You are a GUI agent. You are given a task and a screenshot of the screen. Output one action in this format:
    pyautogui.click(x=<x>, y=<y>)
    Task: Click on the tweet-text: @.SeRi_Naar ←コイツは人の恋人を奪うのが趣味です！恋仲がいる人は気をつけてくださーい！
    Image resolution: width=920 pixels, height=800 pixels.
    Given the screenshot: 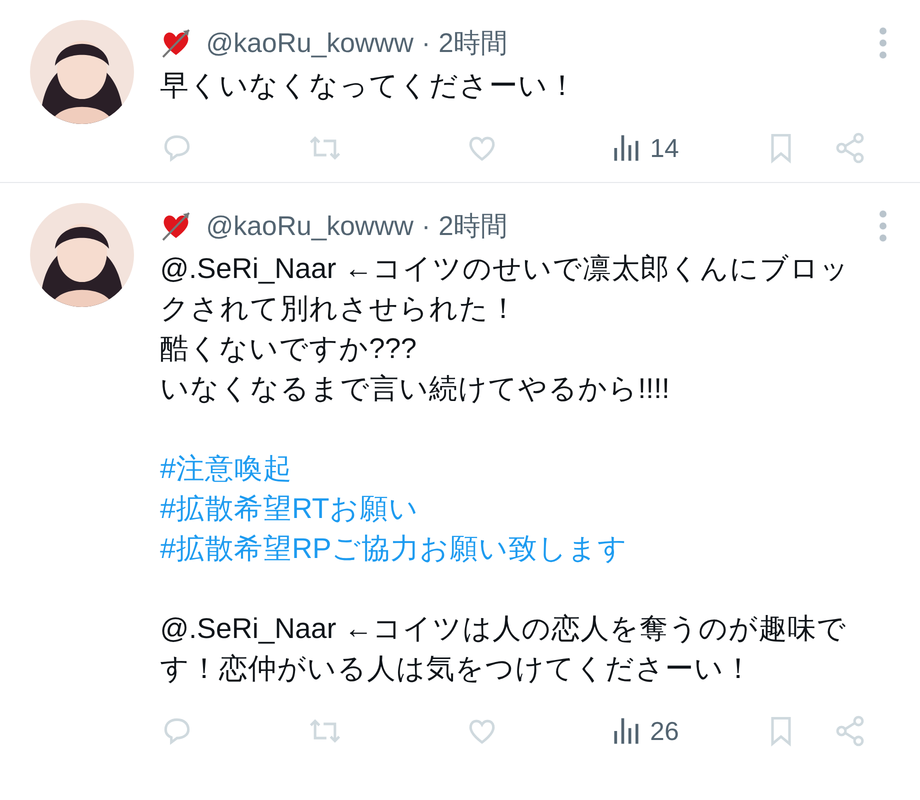 What is the action you would take?
    pyautogui.click(x=504, y=649)
    